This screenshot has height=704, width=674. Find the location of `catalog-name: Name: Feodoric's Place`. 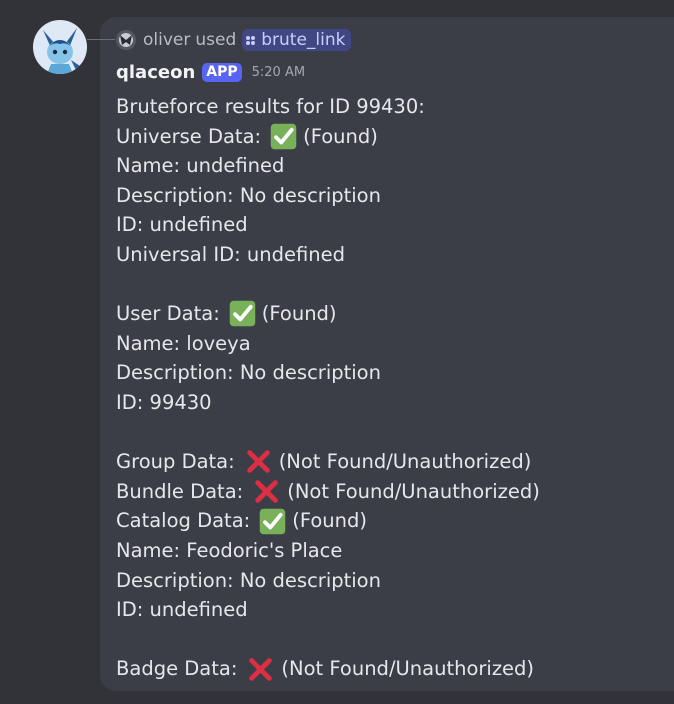

catalog-name: Name: Feodoric's Place is located at coordinates (229, 550).